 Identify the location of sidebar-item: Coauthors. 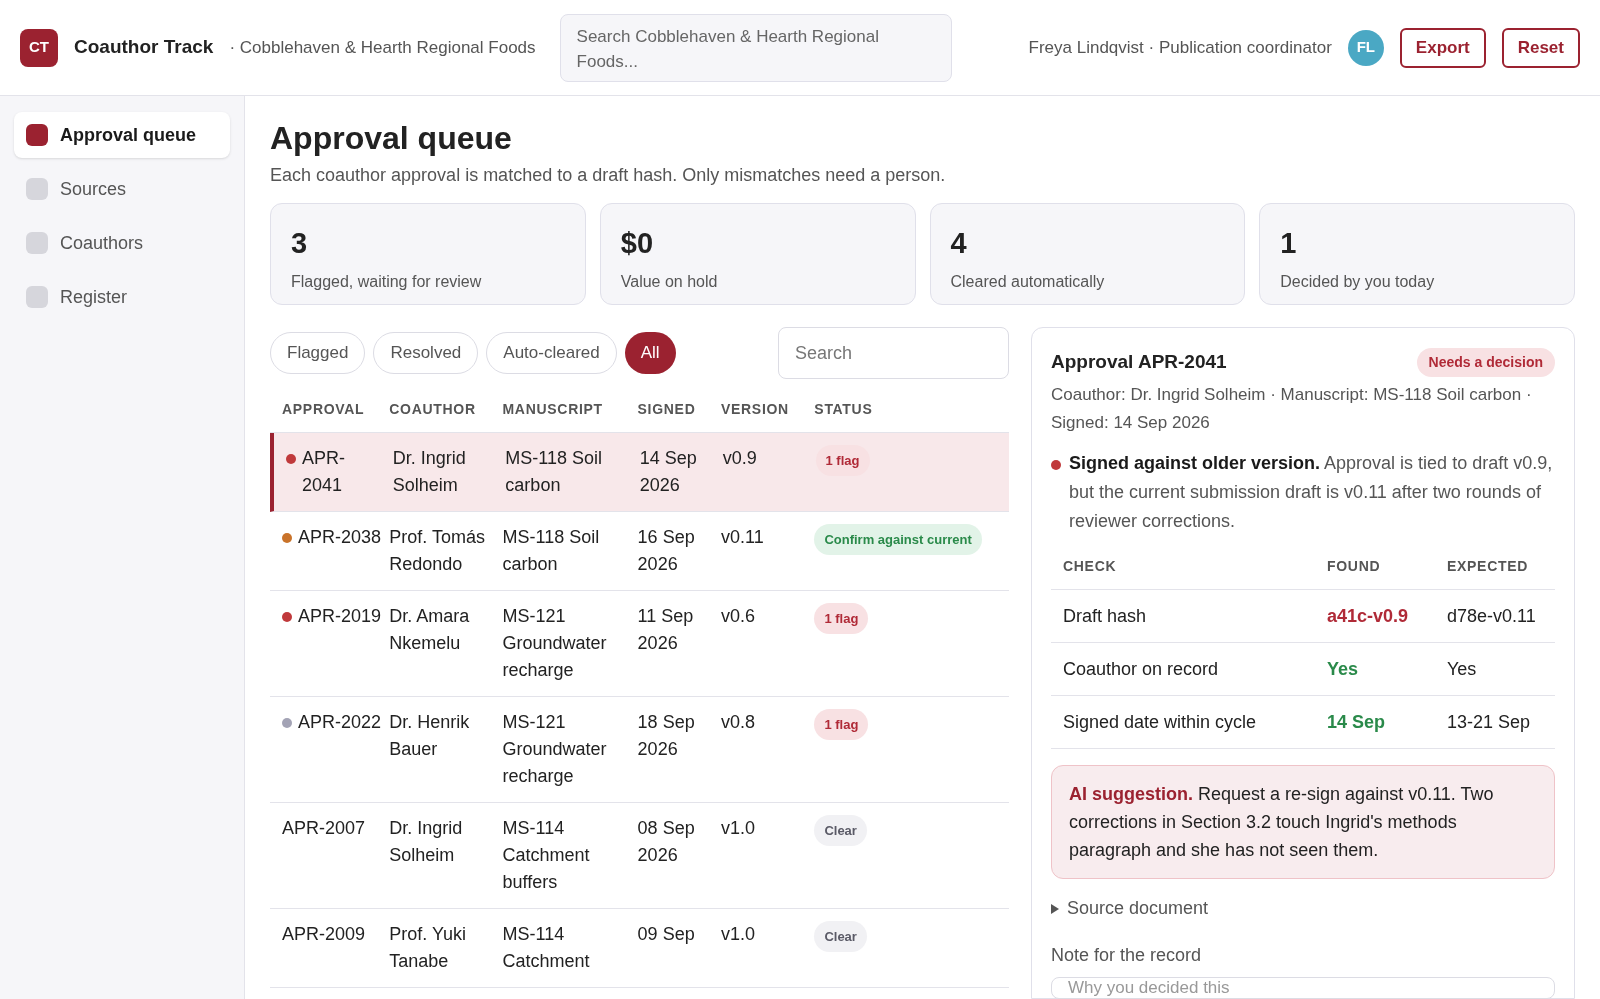
(122, 243).